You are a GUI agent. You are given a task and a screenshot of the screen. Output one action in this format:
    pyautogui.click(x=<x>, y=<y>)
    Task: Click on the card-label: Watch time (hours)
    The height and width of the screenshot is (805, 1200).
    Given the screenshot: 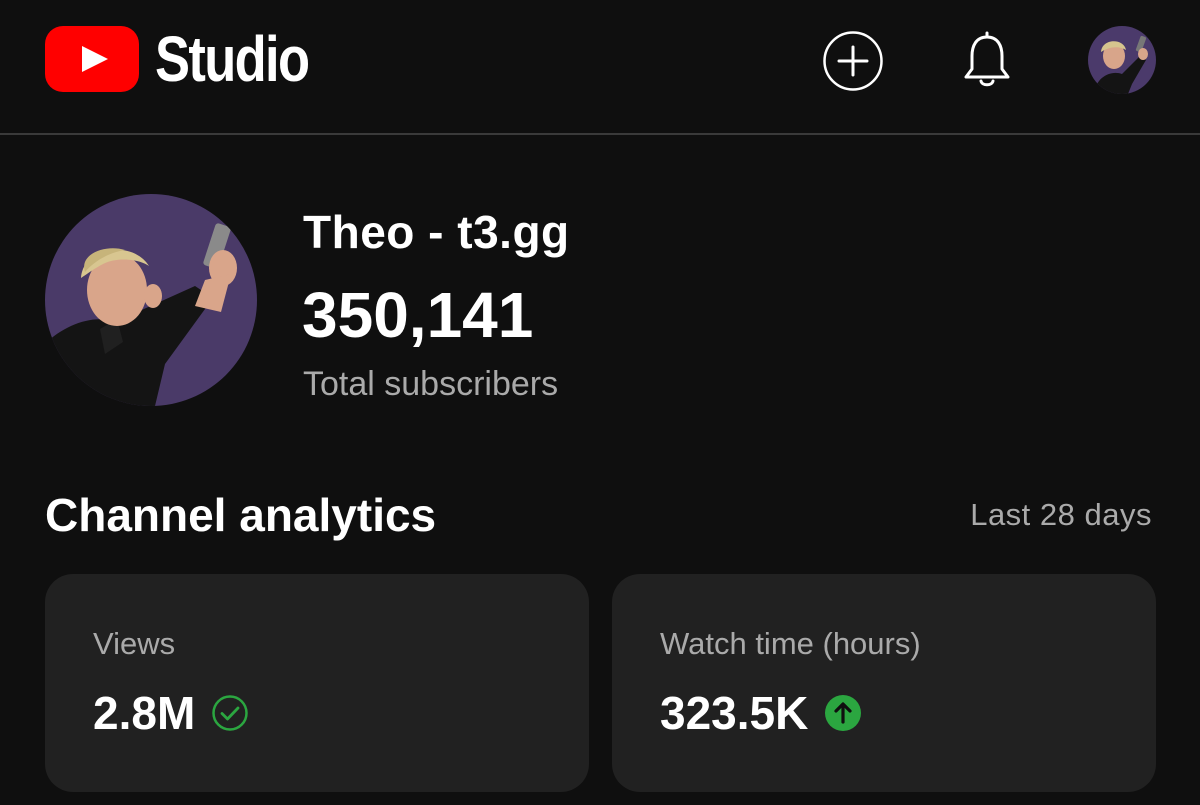 What is the action you would take?
    pyautogui.click(x=790, y=643)
    